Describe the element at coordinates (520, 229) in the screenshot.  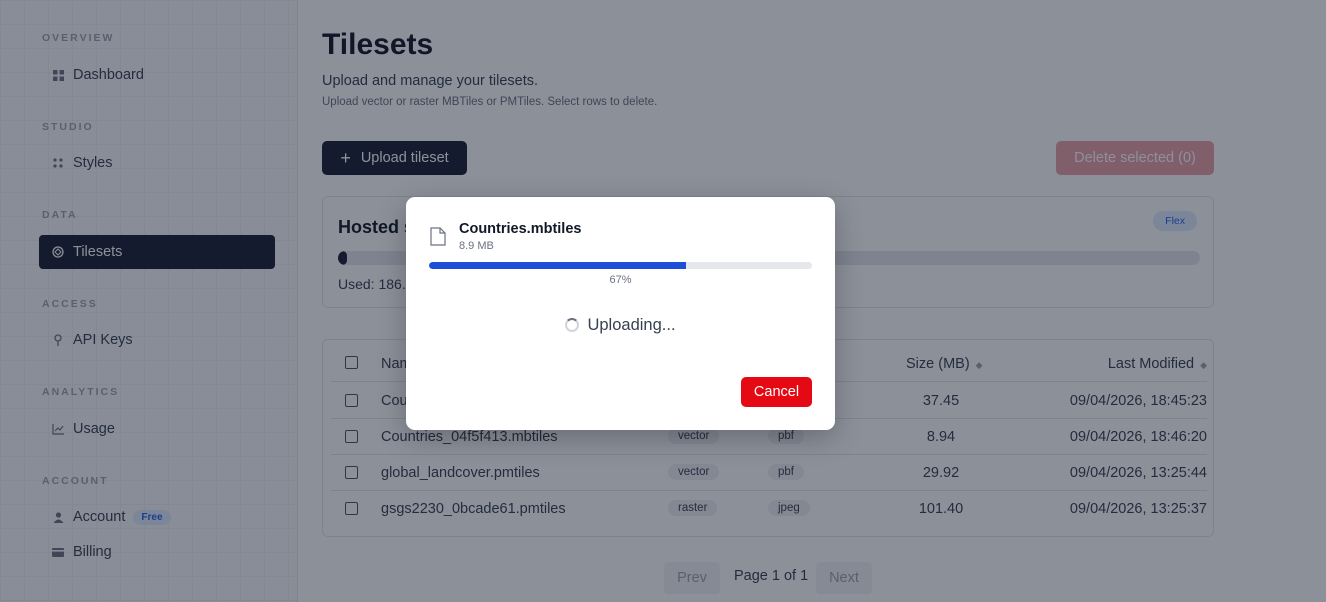
I see `upload-file-name: Countries.mbtiles` at that location.